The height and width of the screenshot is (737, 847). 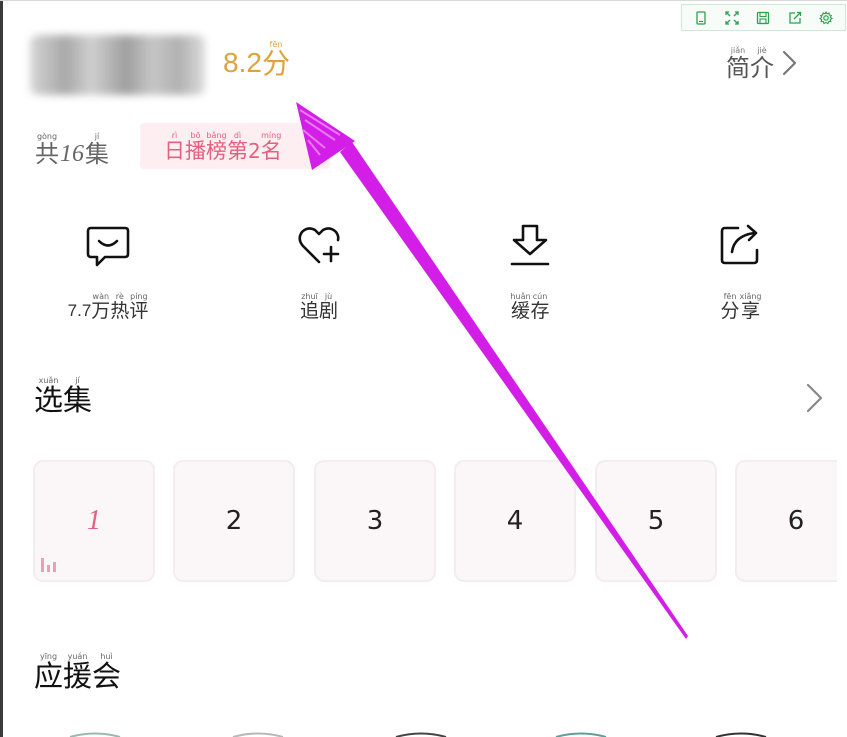 I want to click on title-char: yīng 应, so click(x=49, y=672).